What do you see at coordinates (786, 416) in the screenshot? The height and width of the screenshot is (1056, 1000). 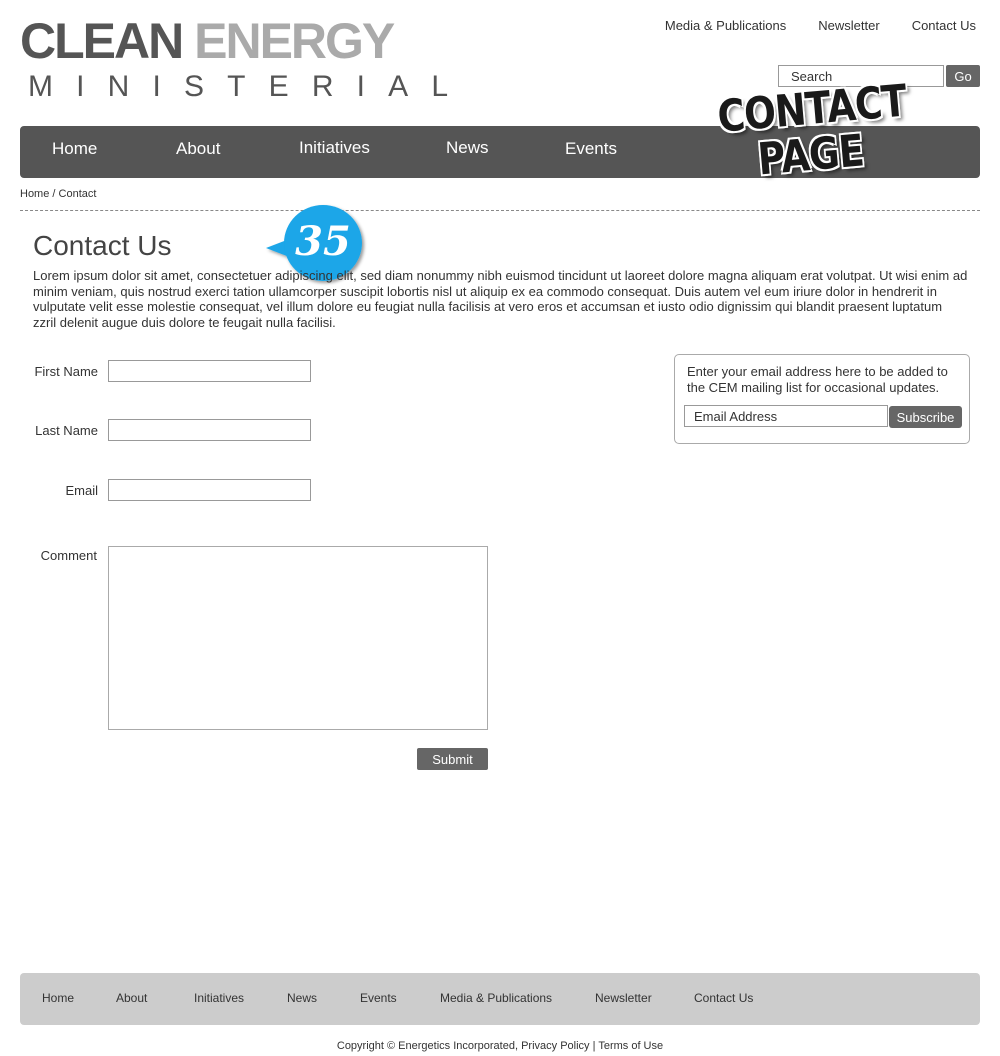 I see `newsletter-email-input` at bounding box center [786, 416].